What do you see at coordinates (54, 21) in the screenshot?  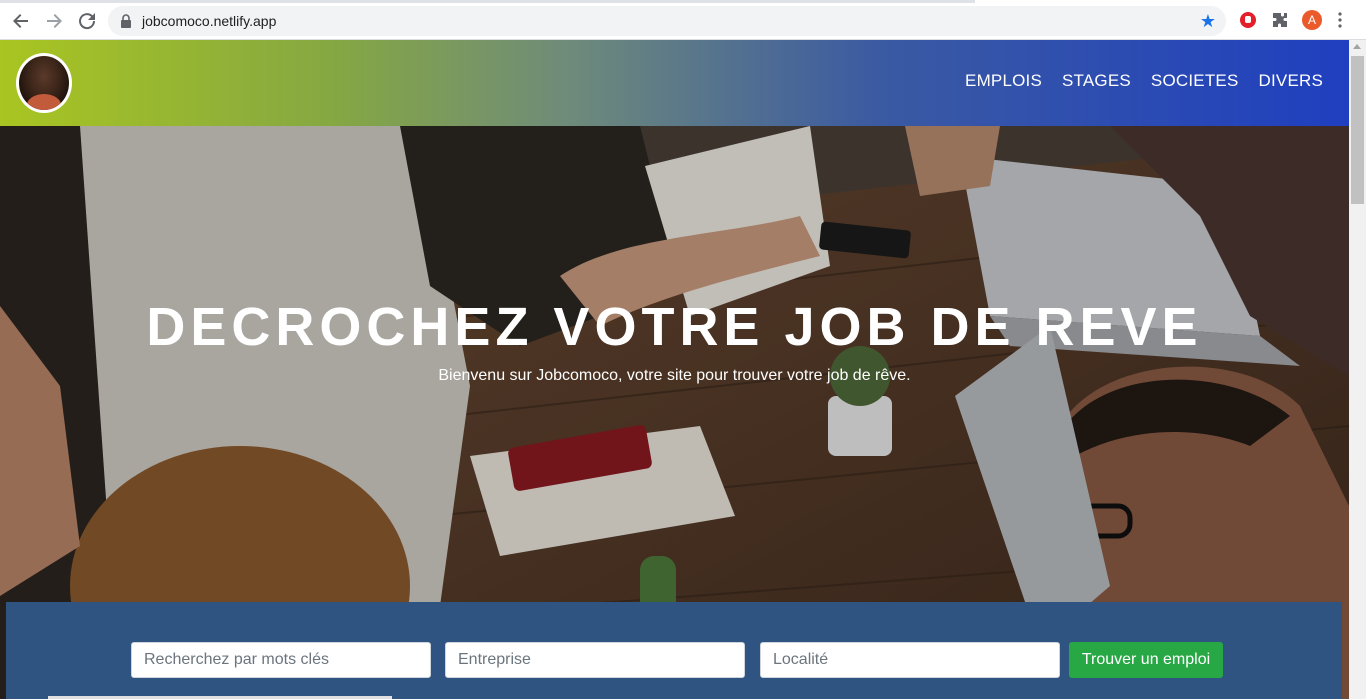 I see `forward-icon` at bounding box center [54, 21].